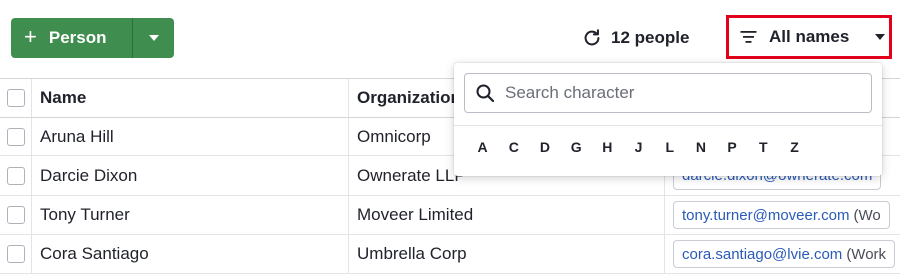 Image resolution: width=900 pixels, height=280 pixels. I want to click on plus-icon: +, so click(30, 36).